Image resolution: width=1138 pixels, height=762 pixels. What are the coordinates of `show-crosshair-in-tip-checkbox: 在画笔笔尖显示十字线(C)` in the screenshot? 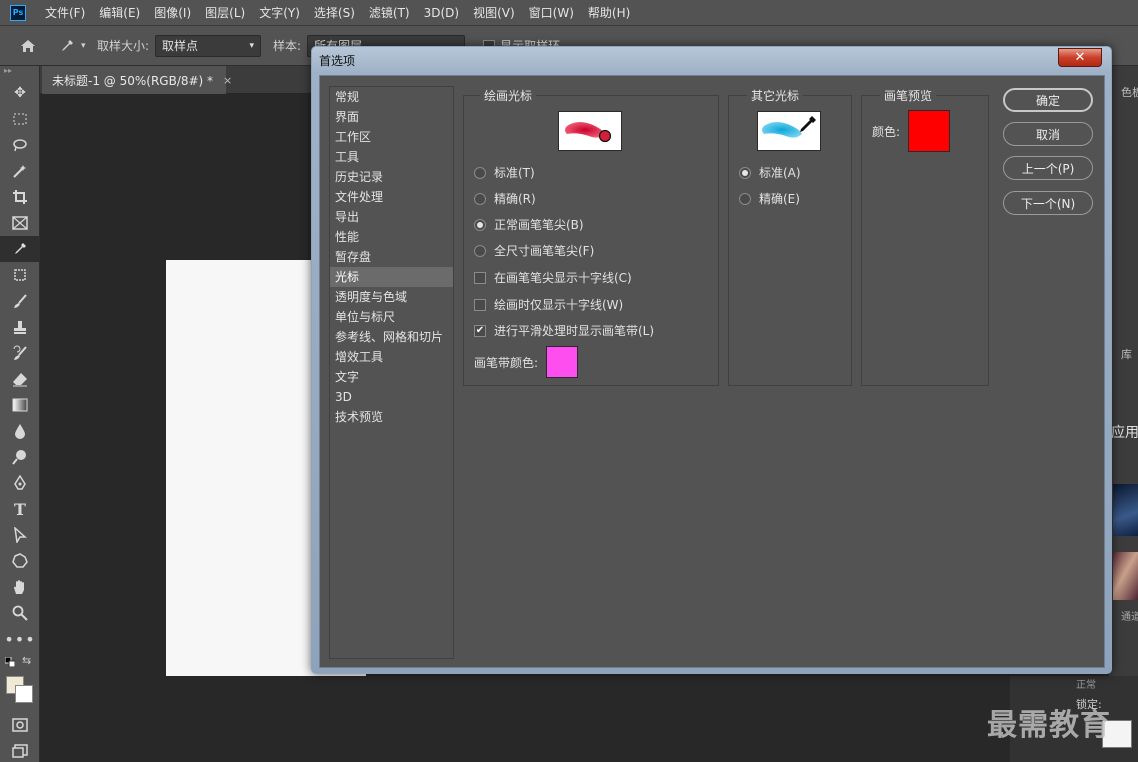 It's located at (553, 277).